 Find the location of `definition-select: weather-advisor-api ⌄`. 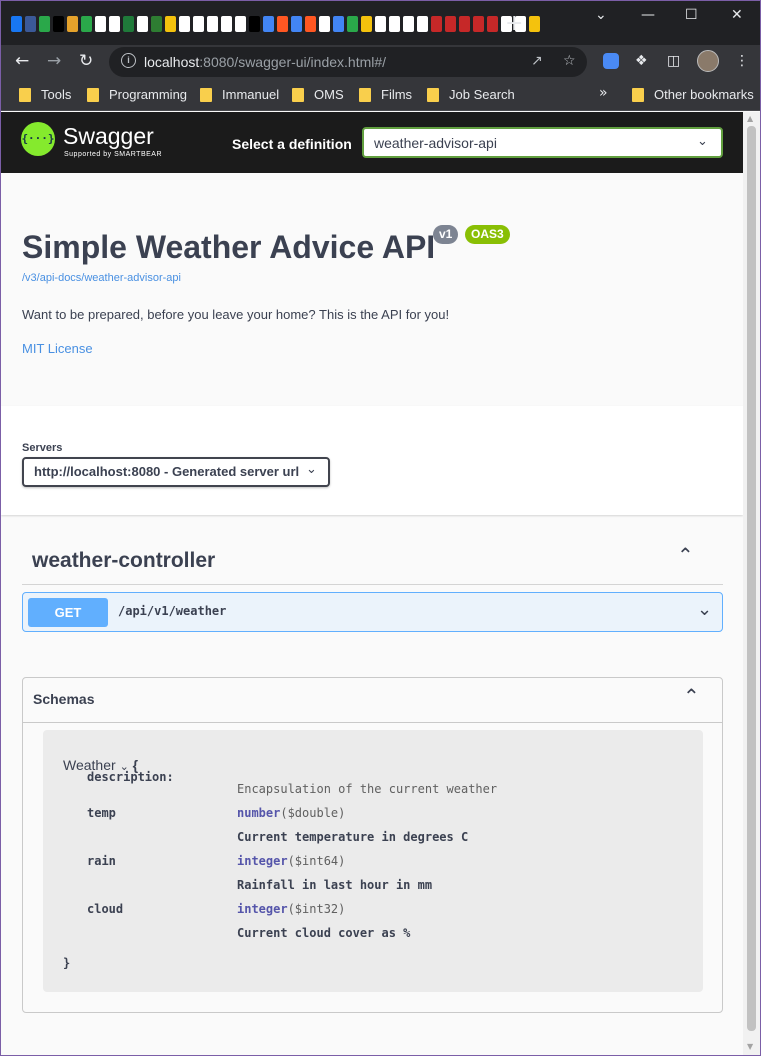

definition-select: weather-advisor-api ⌄ is located at coordinates (542, 142).